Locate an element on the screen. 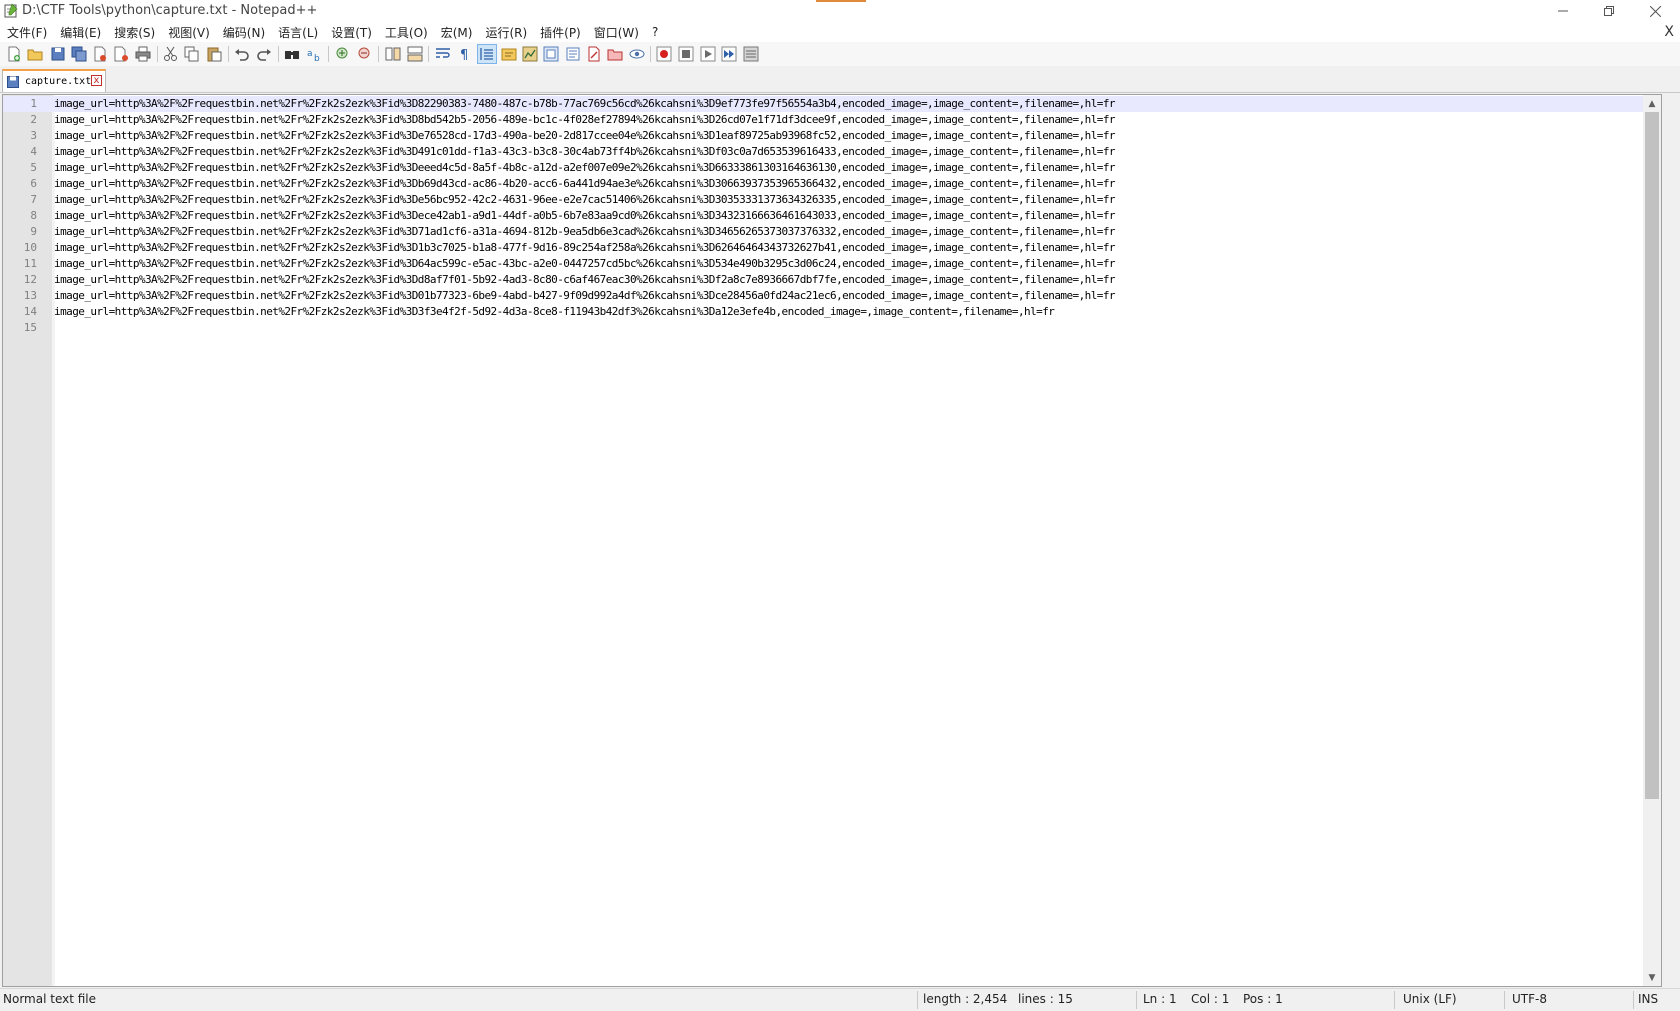 This screenshot has width=1680, height=1011. undo-icon is located at coordinates (242, 54).